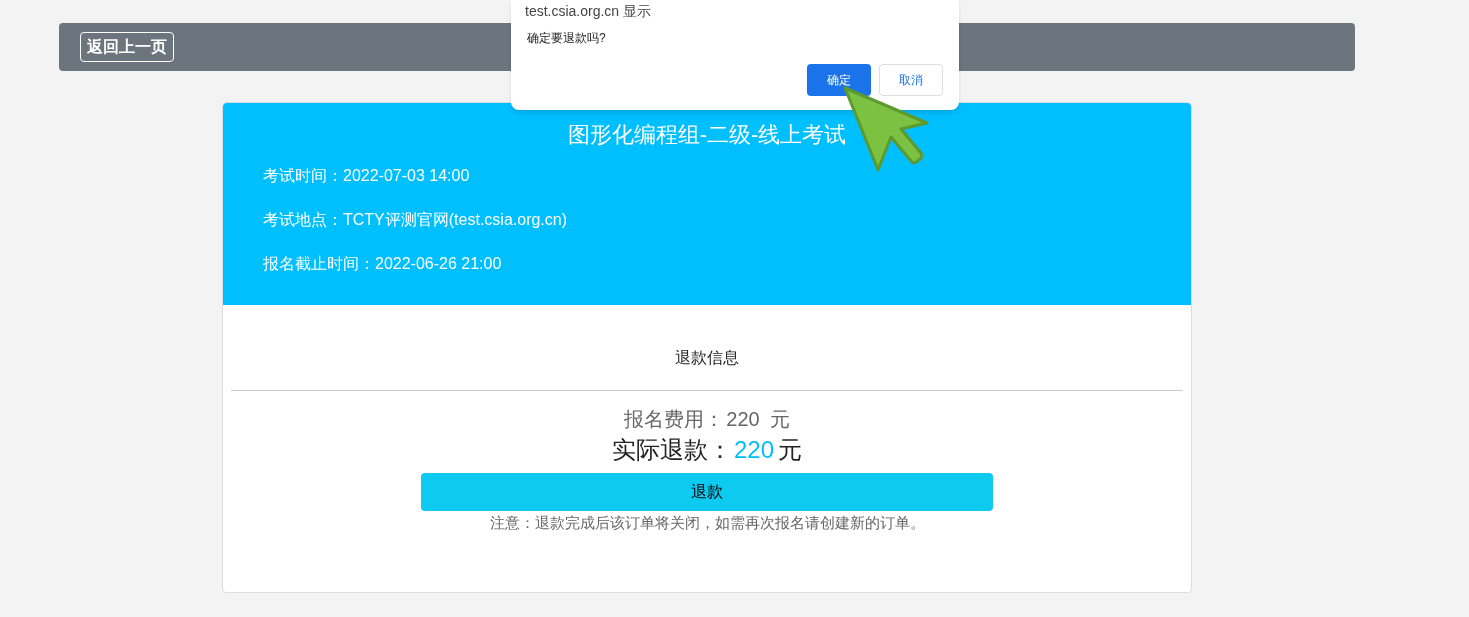  I want to click on actual-refund-label: 实际退款：, so click(671, 450).